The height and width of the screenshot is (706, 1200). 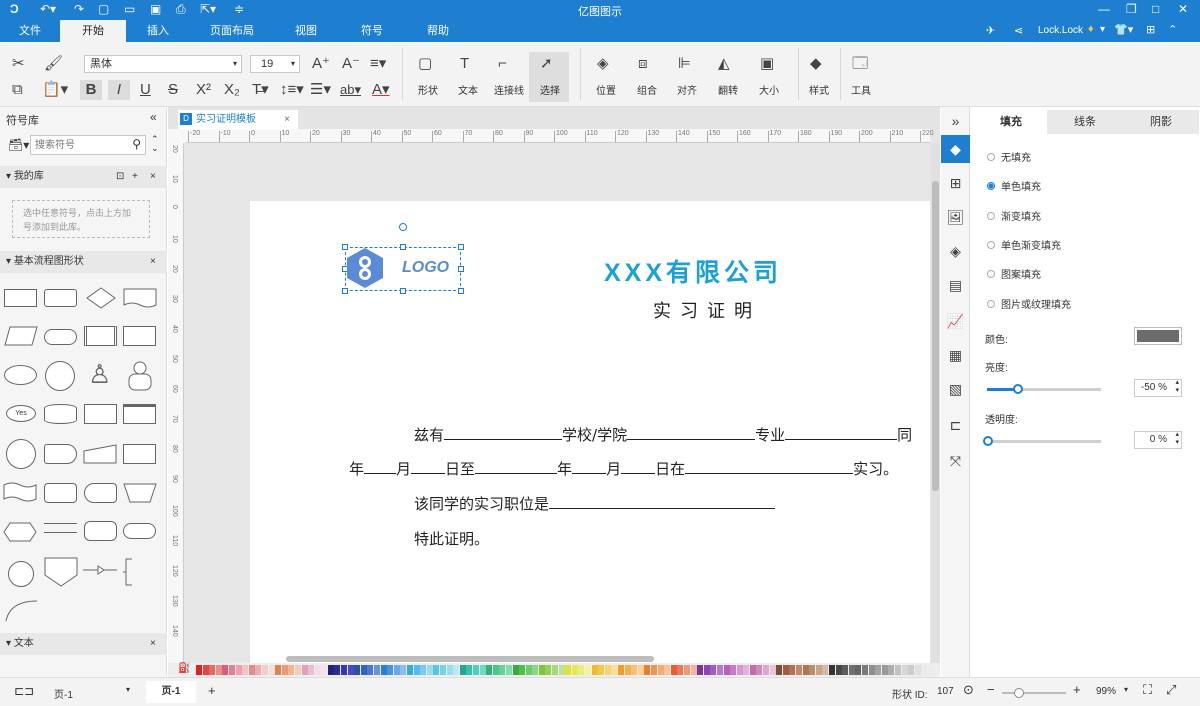 I want to click on text-icon: T, so click(x=464, y=64).